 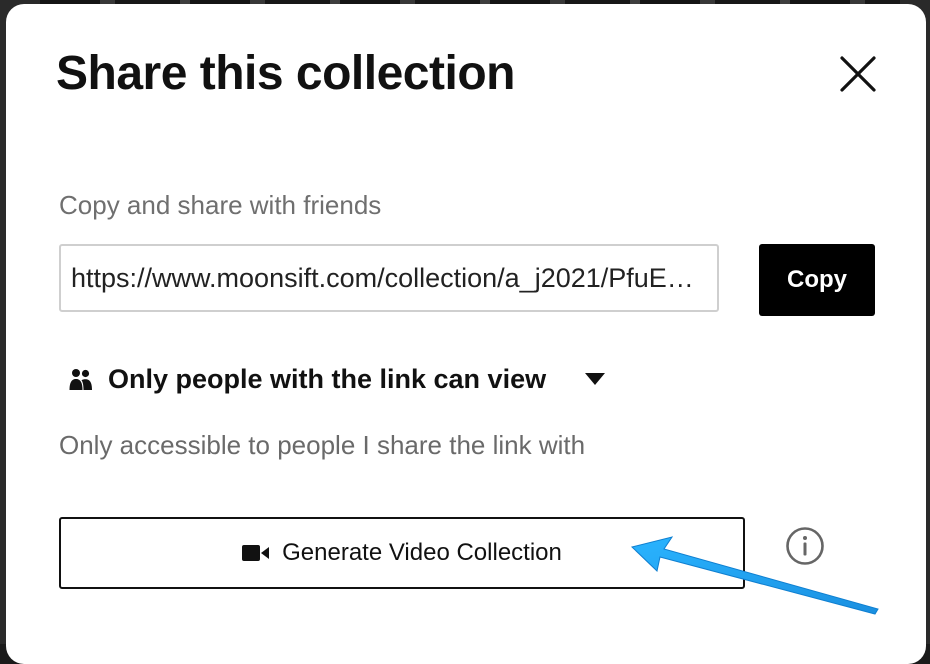 What do you see at coordinates (595, 379) in the screenshot?
I see `caret-down-icon` at bounding box center [595, 379].